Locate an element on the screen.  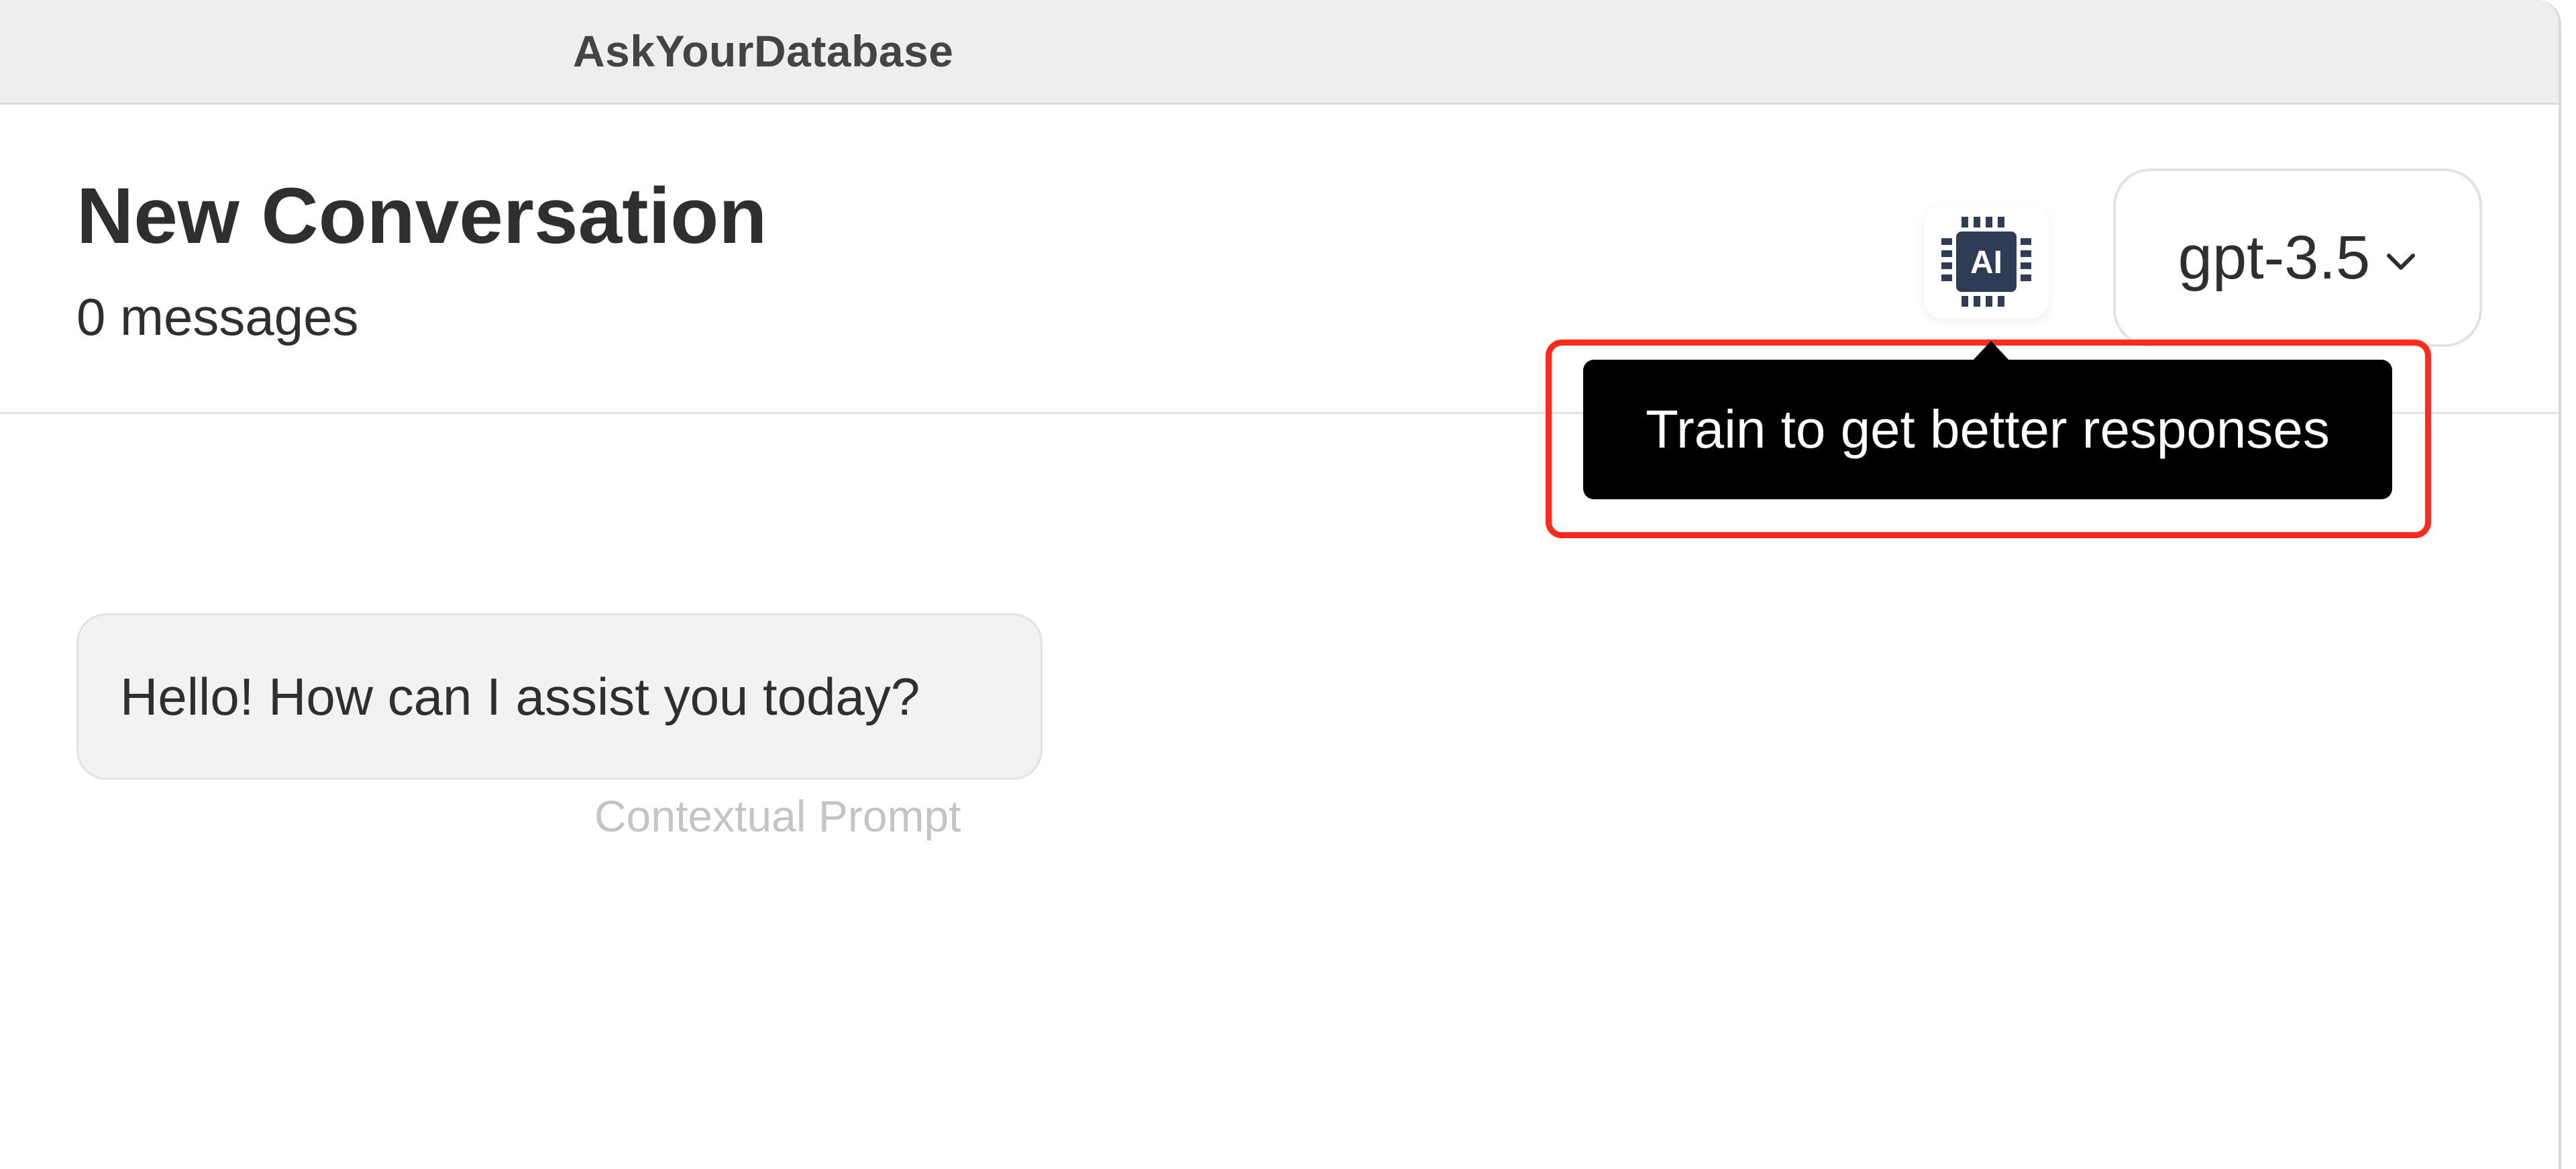
ai-chip-label: AI is located at coordinates (1986, 263).